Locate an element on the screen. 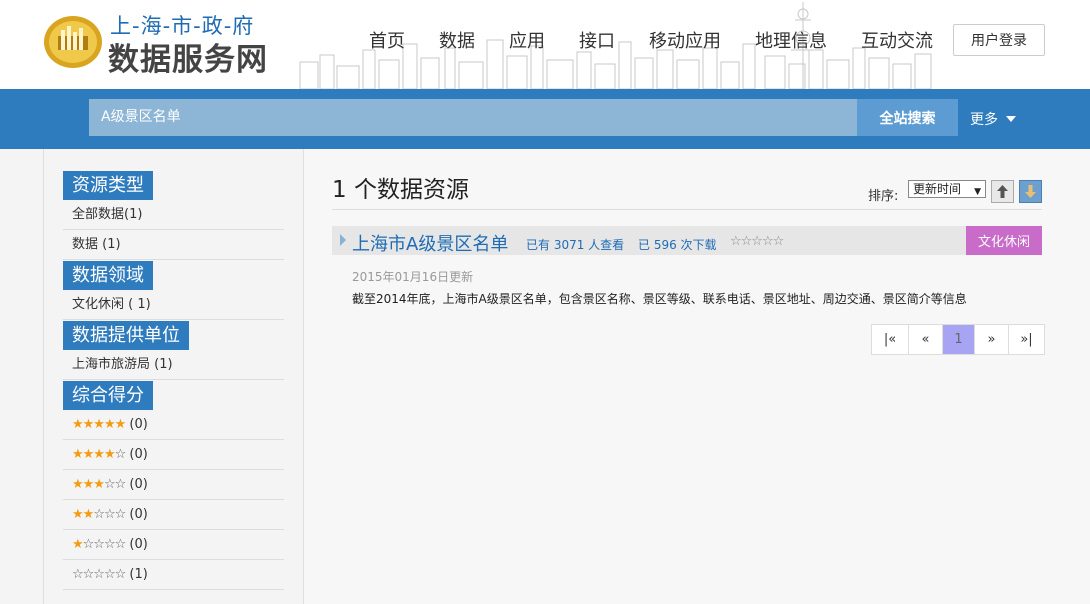 This screenshot has width=1090, height=604. arrow-up-icon is located at coordinates (1002, 191).